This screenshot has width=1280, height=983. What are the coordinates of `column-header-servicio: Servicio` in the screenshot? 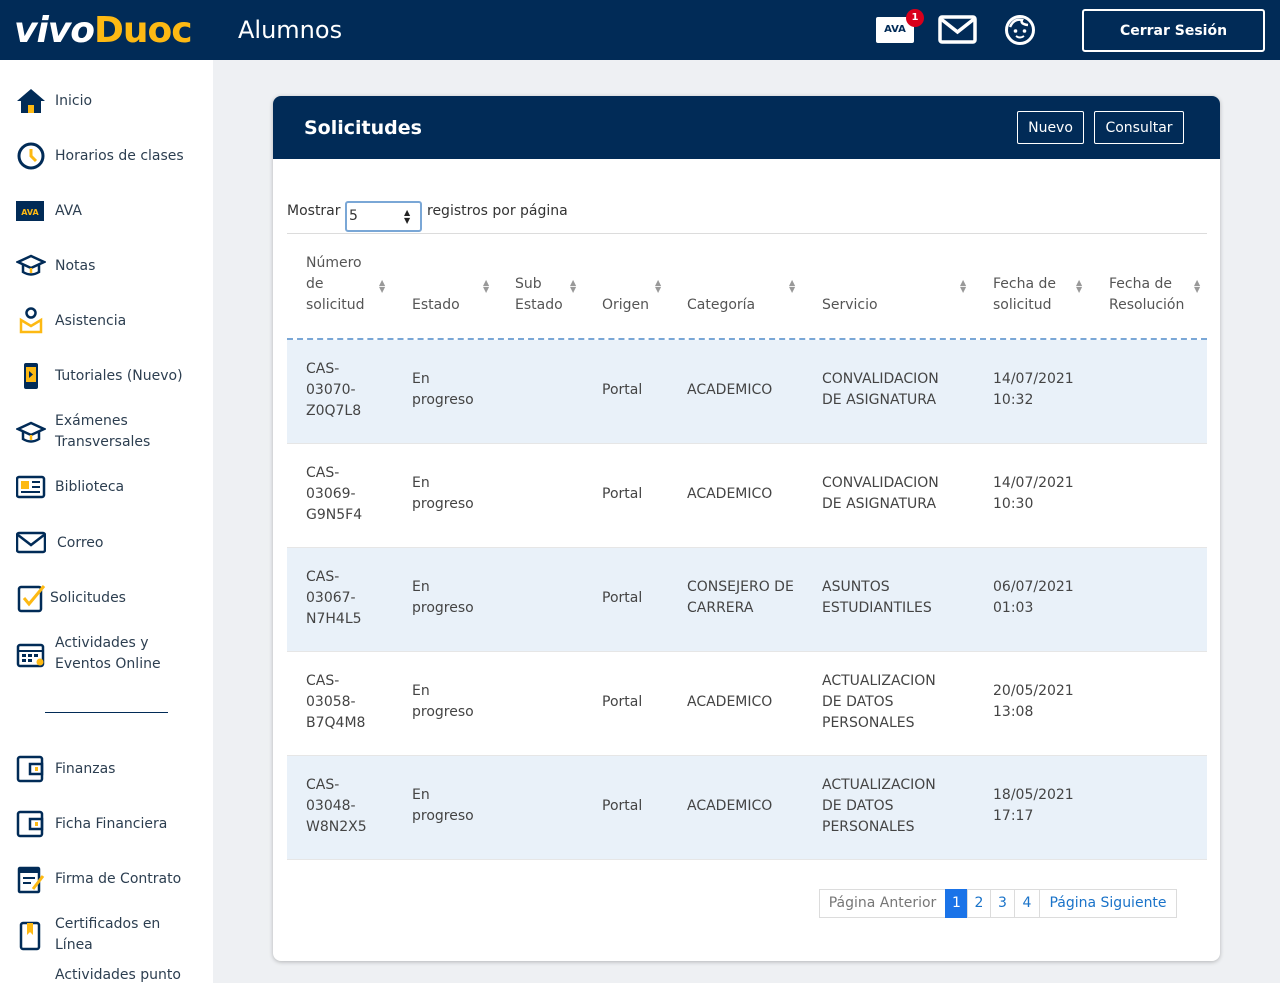 It's located at (850, 305).